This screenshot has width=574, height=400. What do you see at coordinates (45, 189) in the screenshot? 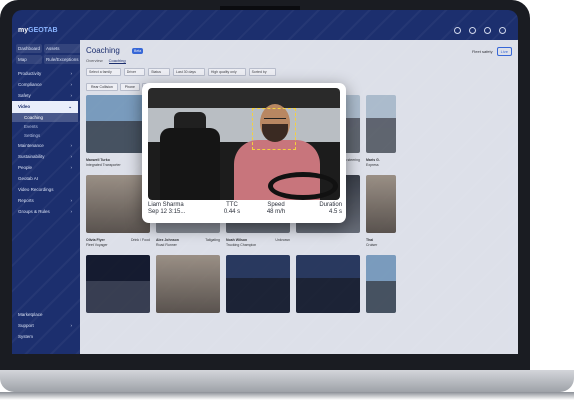
I see `sidebar-item-video-recordings: Video Recordings` at bounding box center [45, 189].